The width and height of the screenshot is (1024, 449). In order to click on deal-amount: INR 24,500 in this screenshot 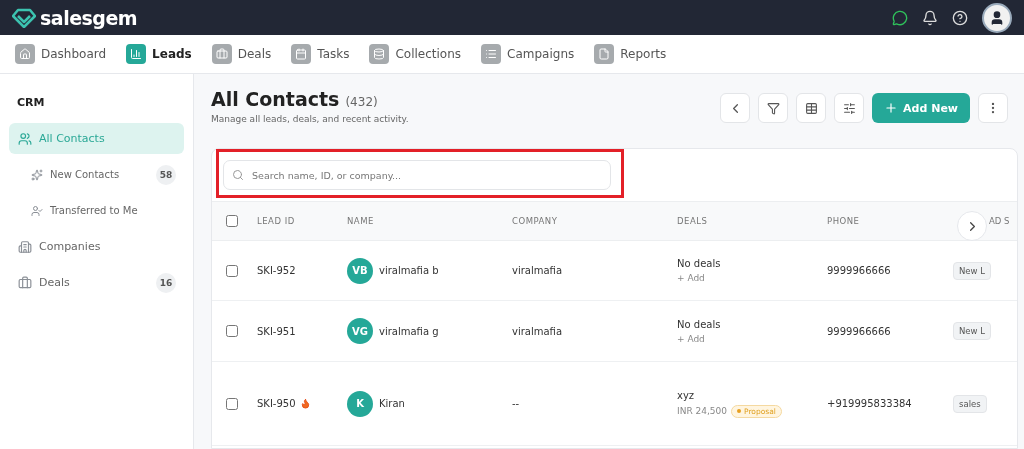, I will do `click(702, 411)`.